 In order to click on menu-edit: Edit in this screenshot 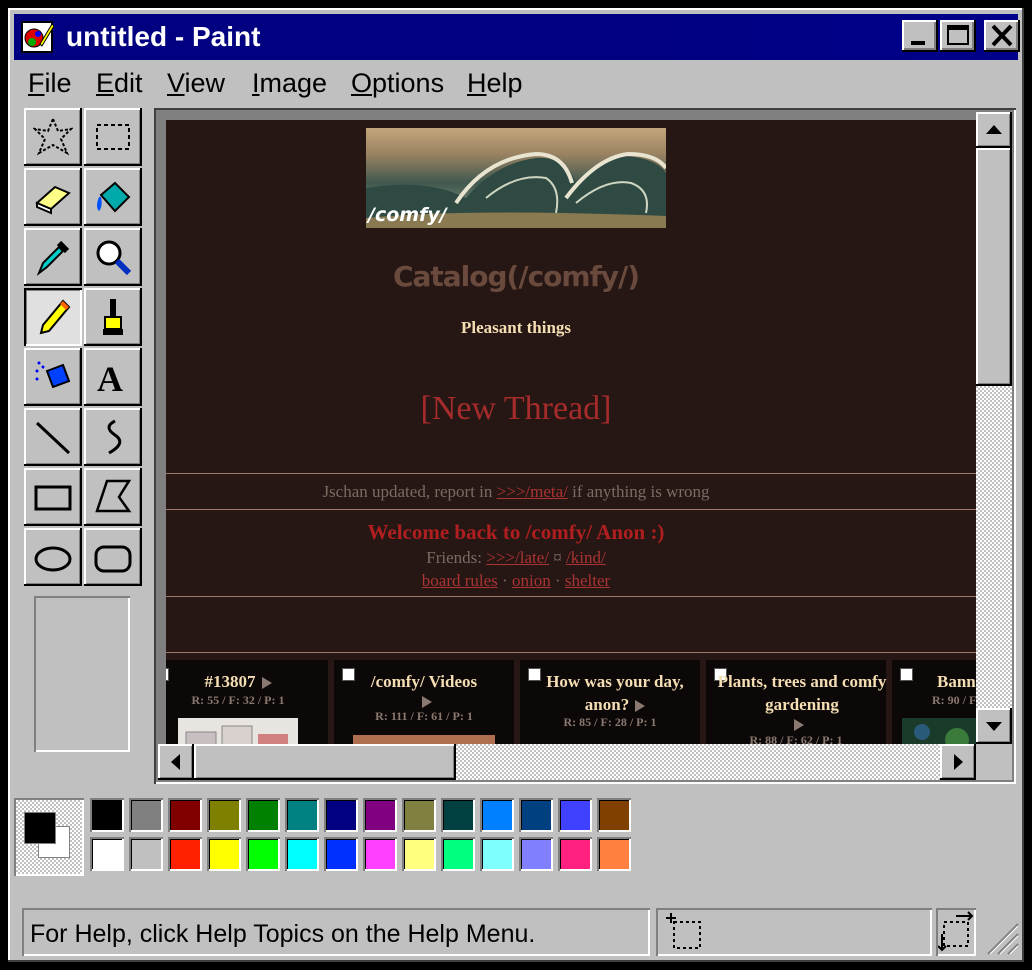, I will do `click(119, 83)`.